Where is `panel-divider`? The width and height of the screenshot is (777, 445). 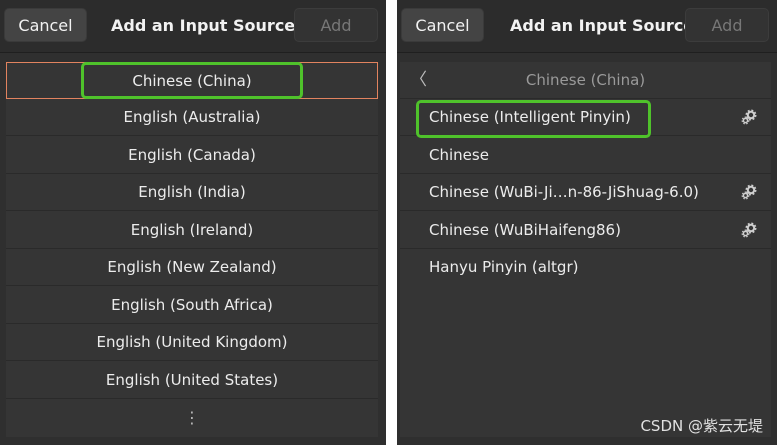
panel-divider is located at coordinates (391, 222).